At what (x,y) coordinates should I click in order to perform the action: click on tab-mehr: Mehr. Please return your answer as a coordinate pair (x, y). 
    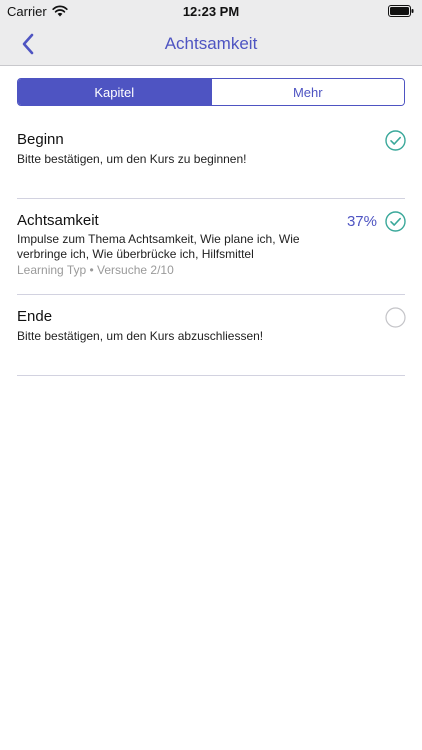
    Looking at the image, I should click on (307, 92).